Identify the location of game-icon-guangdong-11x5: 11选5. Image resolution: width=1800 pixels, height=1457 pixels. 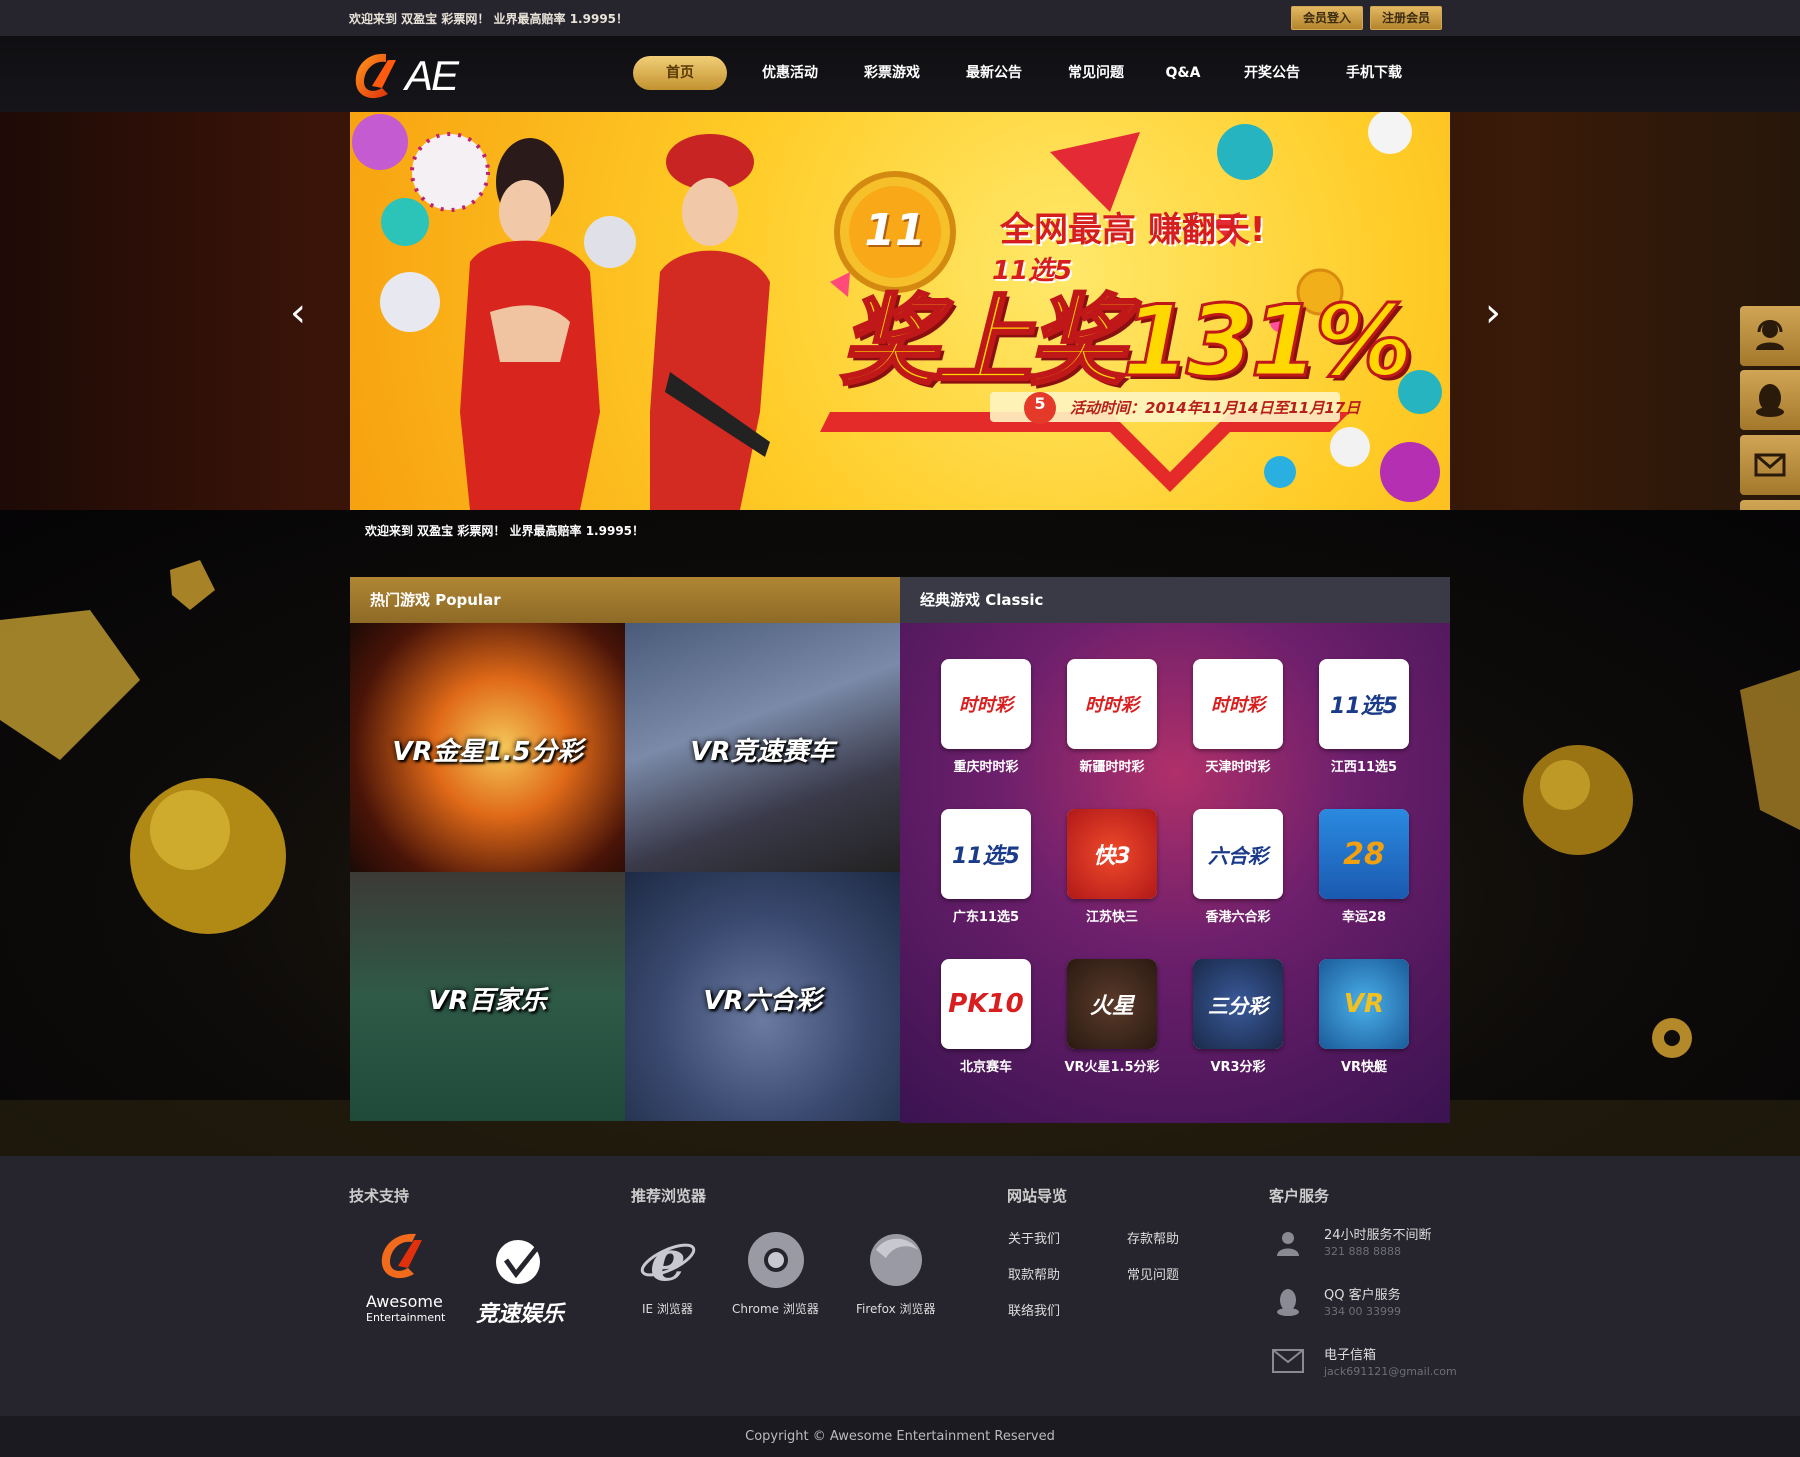
(986, 854).